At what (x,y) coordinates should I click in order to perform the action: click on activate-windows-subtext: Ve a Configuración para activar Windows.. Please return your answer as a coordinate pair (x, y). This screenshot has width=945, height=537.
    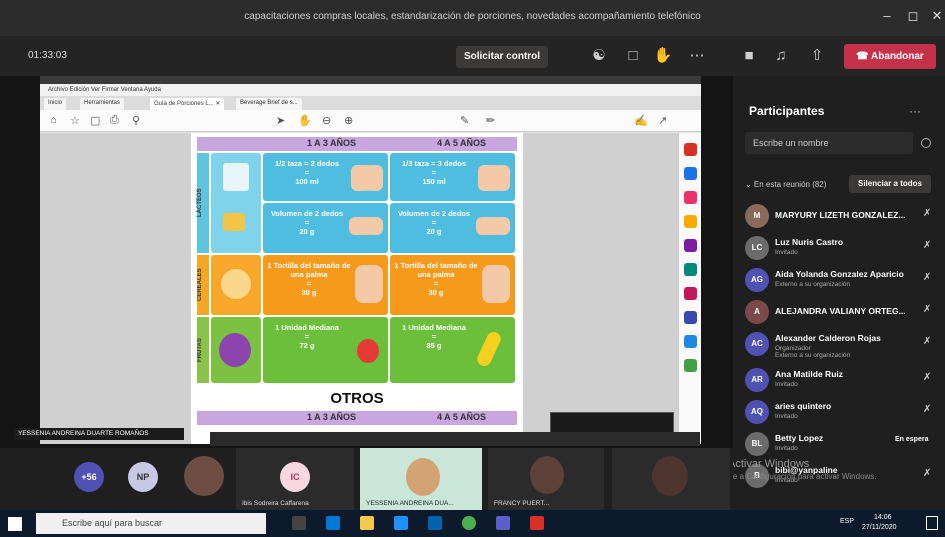
    Looking at the image, I should click on (802, 476).